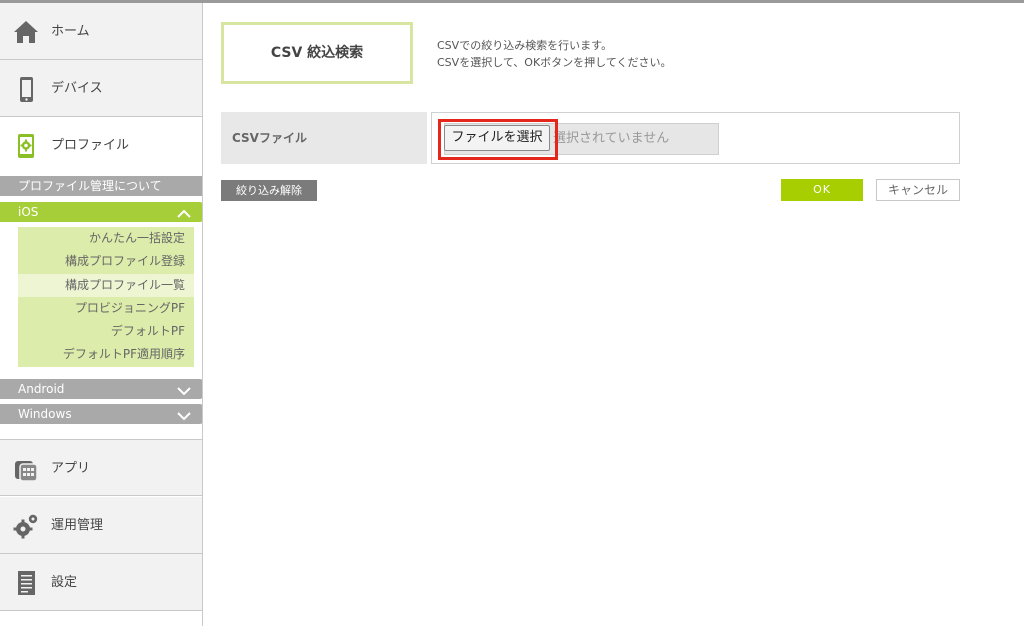 This screenshot has height=626, width=1024. Describe the element at coordinates (106, 354) in the screenshot. I see `sidebar-subitem: デフォルトPF適用順序` at that location.